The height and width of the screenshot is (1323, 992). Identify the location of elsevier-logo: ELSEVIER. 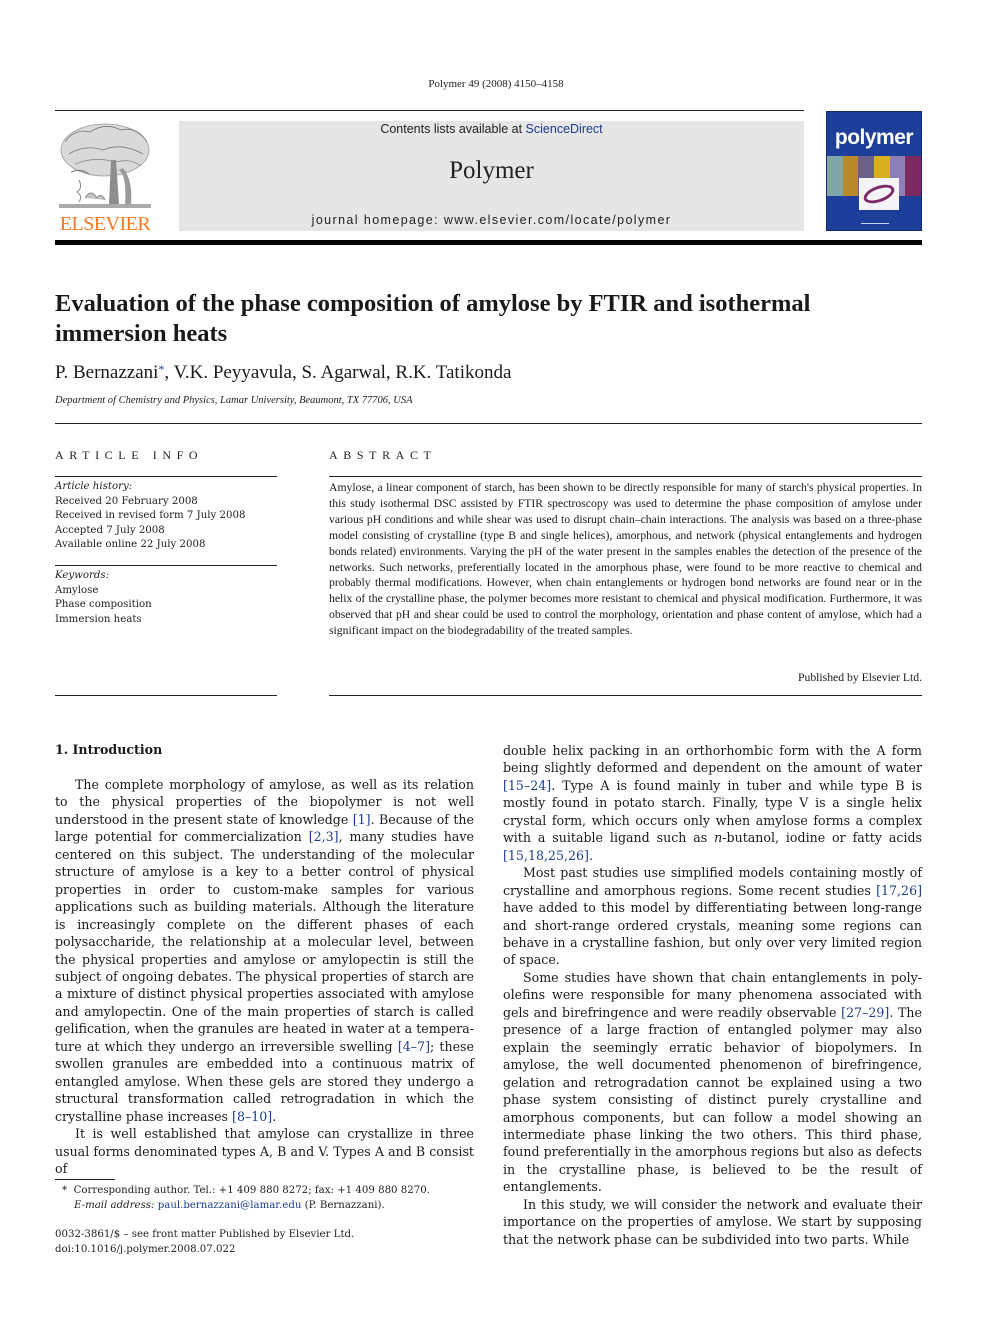
(105, 177).